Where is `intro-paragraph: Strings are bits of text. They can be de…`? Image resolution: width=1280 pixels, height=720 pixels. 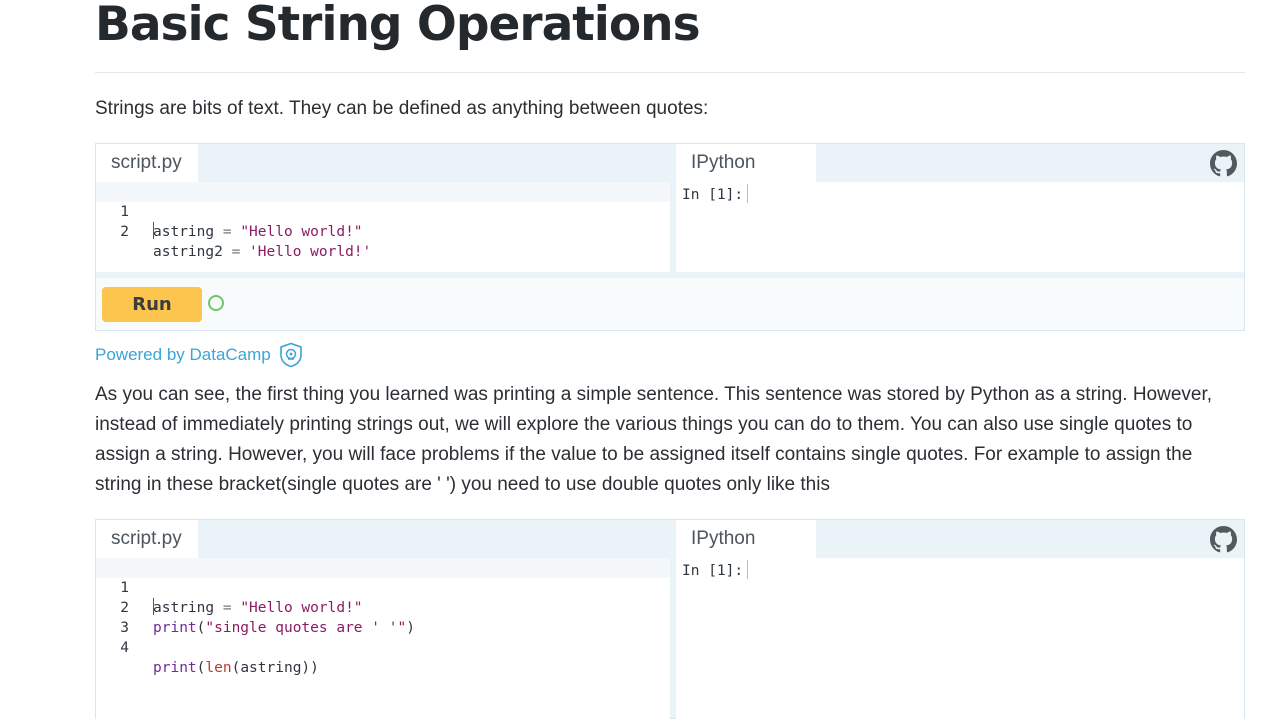 intro-paragraph: Strings are bits of text. They can be de… is located at coordinates (402, 108).